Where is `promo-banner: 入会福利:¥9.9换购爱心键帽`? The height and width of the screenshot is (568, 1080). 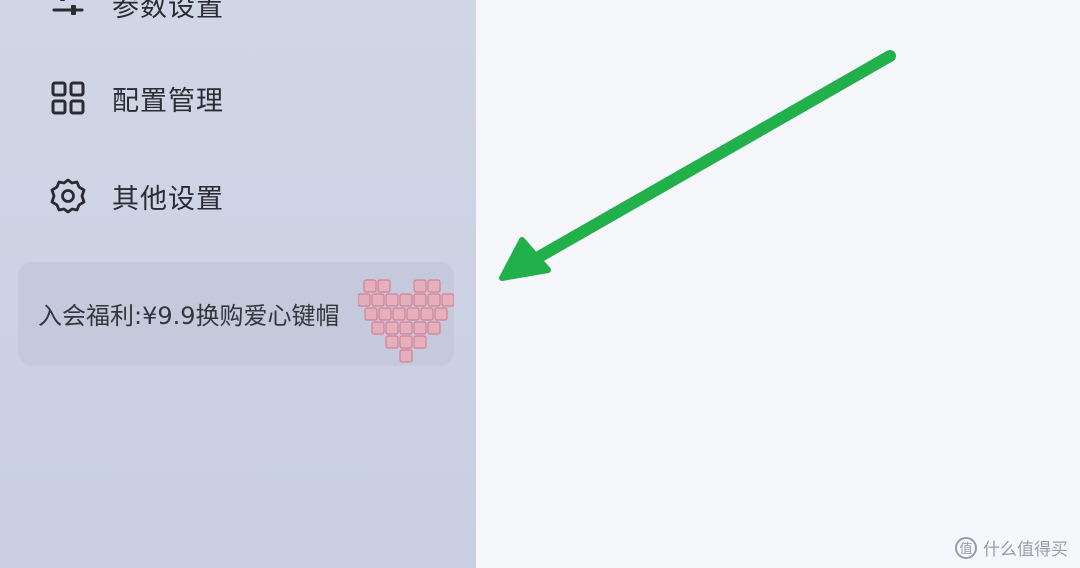
promo-banner: 入会福利:¥9.9换购爱心键帽 is located at coordinates (236, 314).